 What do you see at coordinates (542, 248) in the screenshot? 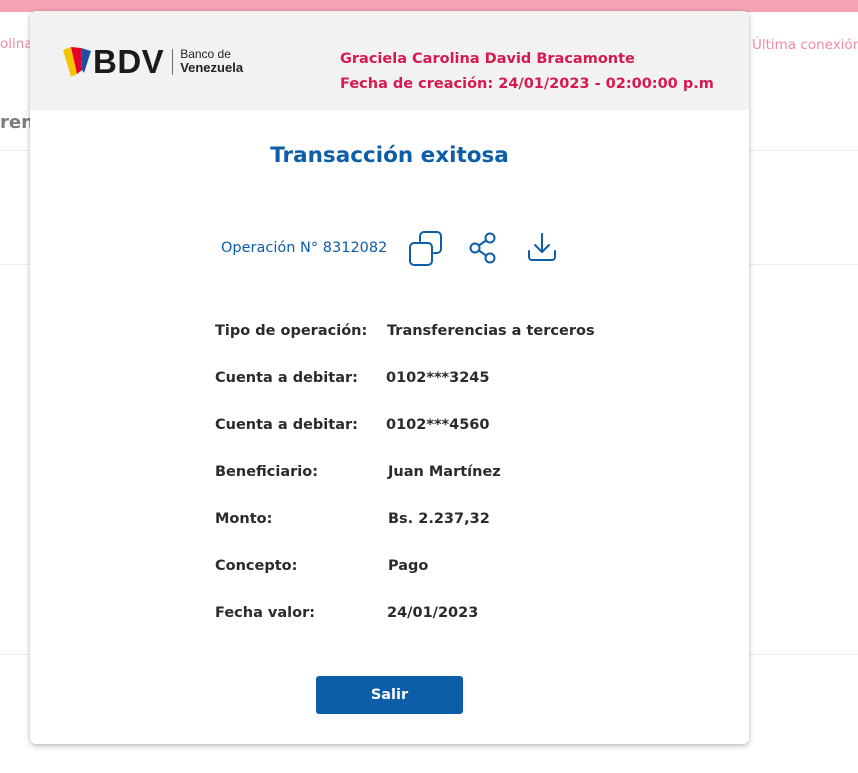
I see `download-icon` at bounding box center [542, 248].